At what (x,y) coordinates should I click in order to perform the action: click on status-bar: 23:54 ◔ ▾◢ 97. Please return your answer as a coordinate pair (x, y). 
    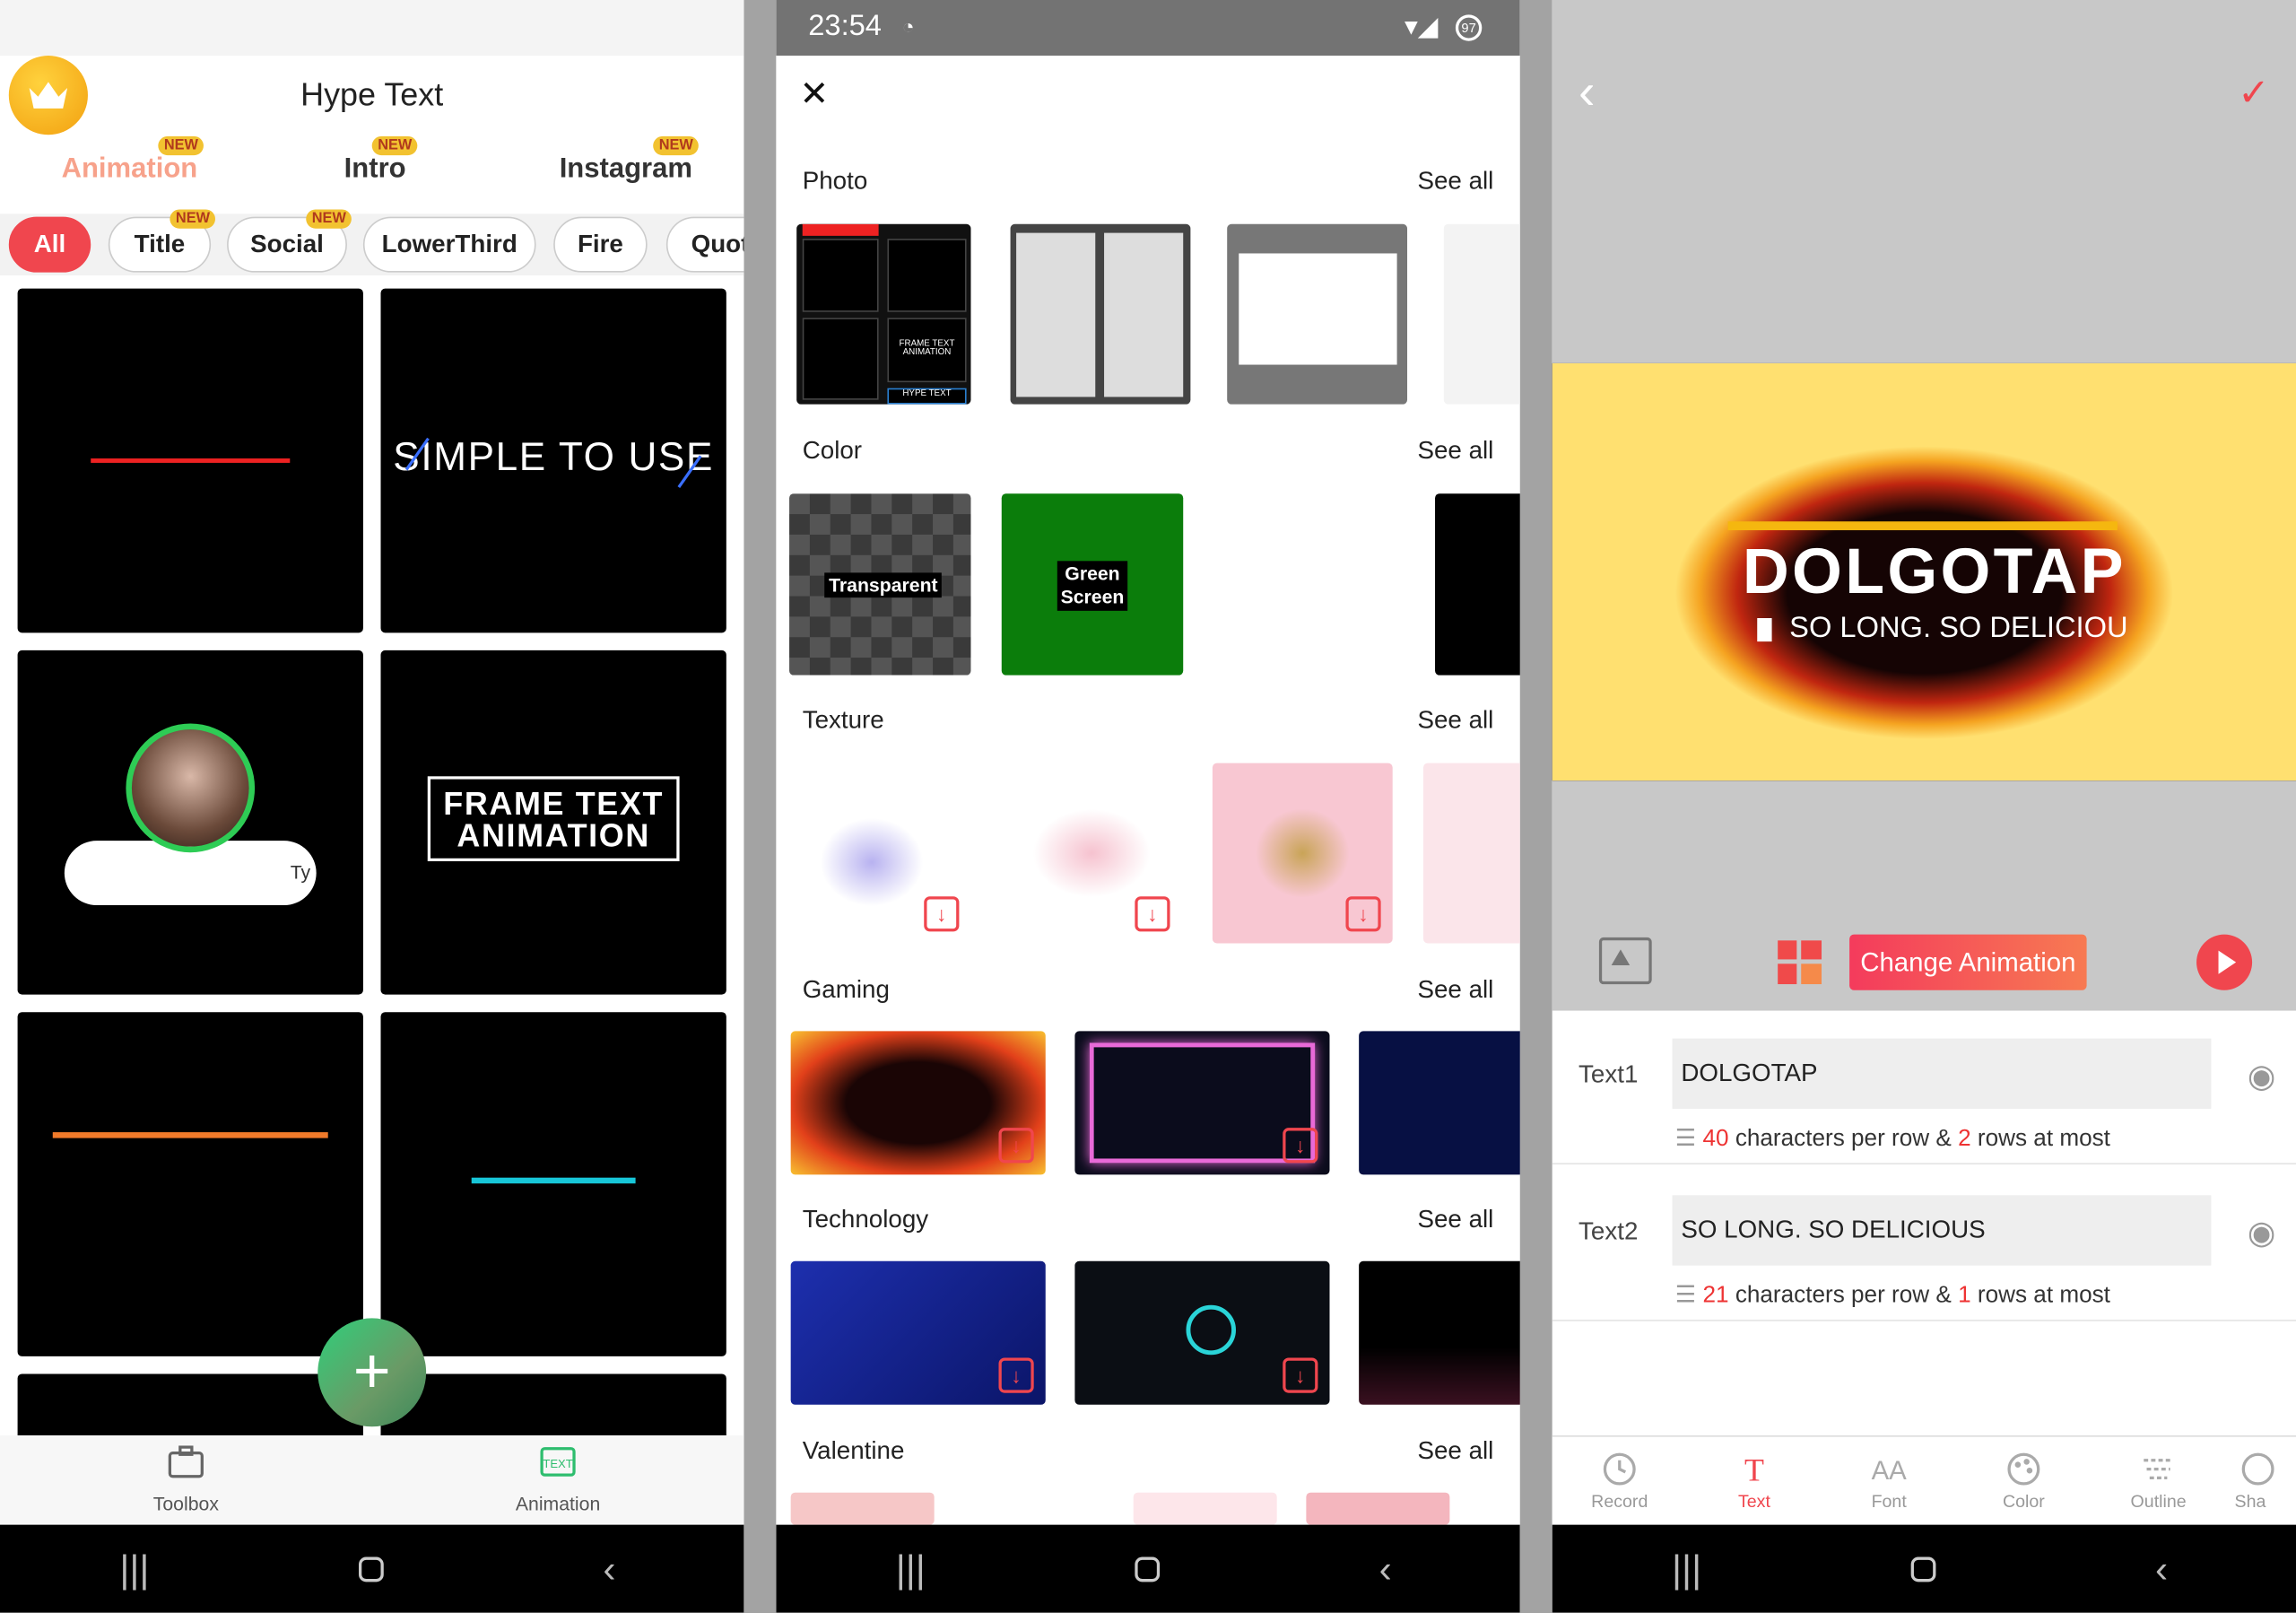
    Looking at the image, I should click on (1148, 28).